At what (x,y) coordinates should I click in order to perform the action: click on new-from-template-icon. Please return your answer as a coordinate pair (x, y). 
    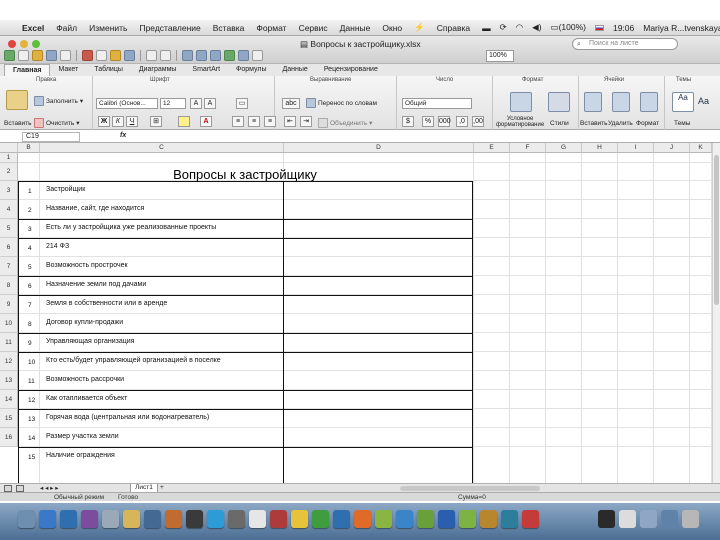
    Looking at the image, I should click on (9, 55).